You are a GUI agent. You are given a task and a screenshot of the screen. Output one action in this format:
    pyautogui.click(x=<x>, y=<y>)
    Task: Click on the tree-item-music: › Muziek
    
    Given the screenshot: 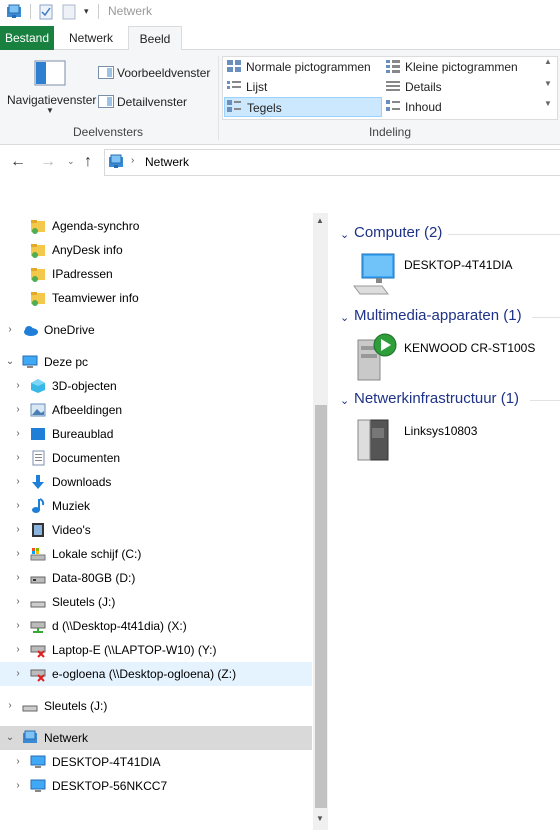 What is the action you would take?
    pyautogui.click(x=156, y=506)
    